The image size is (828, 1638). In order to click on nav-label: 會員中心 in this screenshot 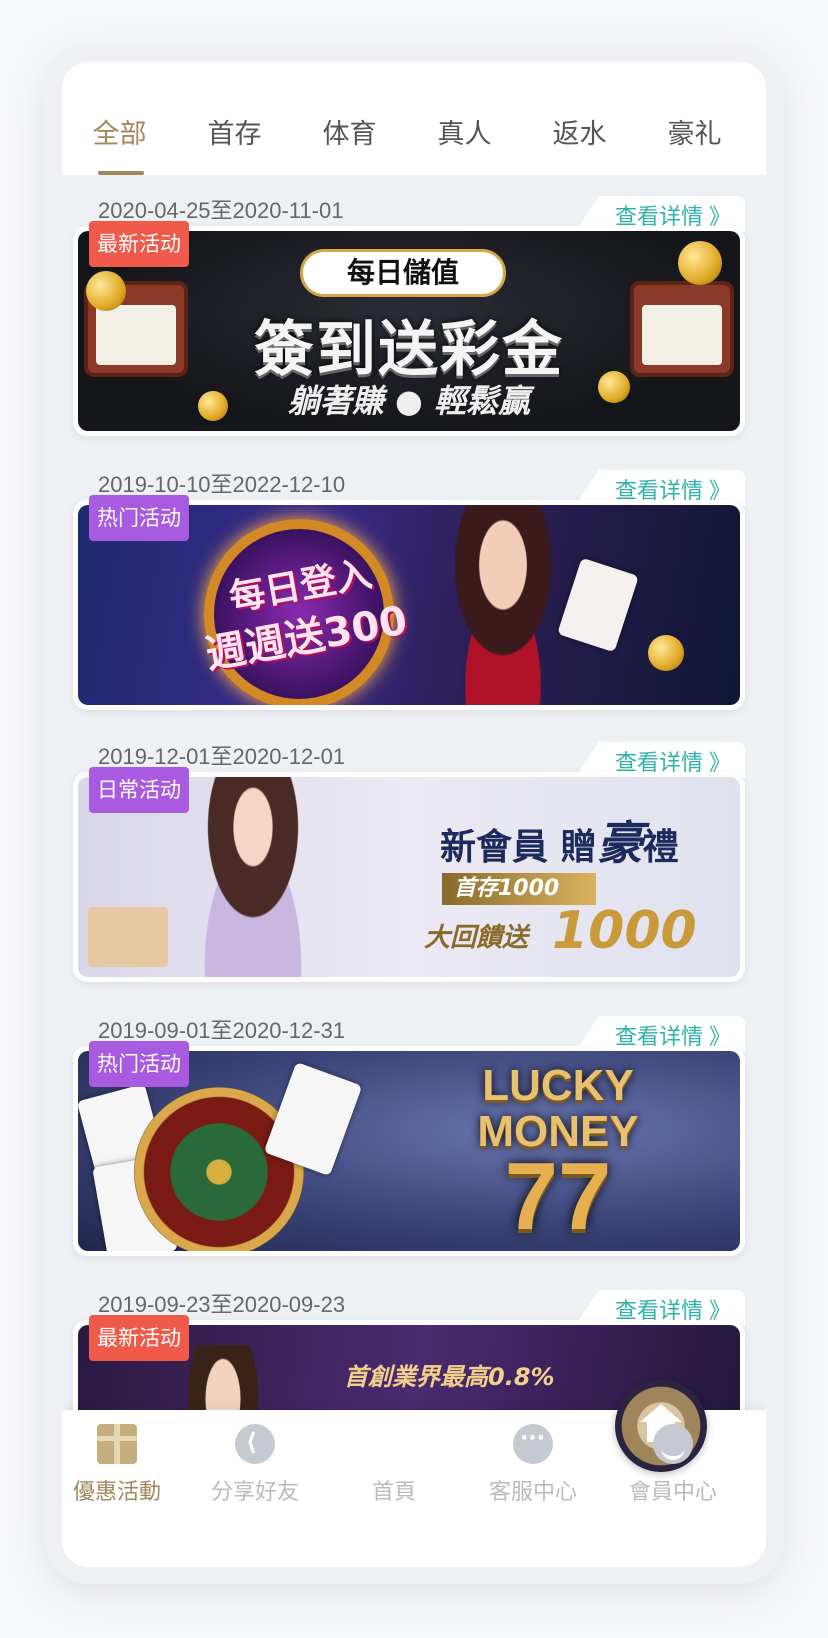, I will do `click(672, 1492)`.